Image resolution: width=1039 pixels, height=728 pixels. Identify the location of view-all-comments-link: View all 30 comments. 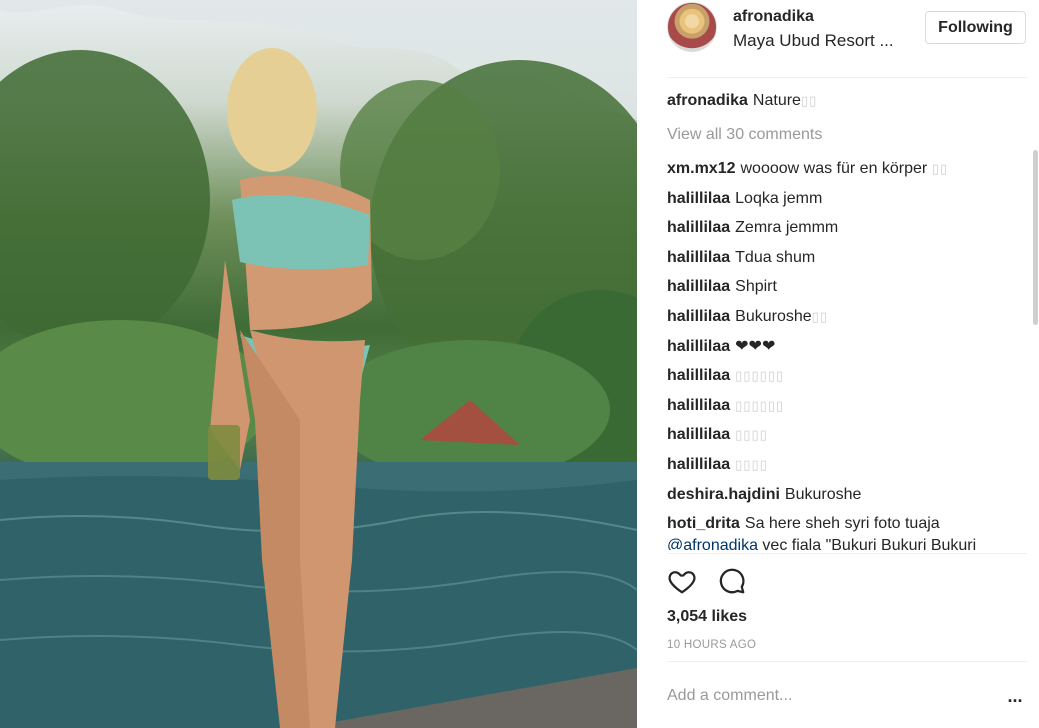
(847, 141).